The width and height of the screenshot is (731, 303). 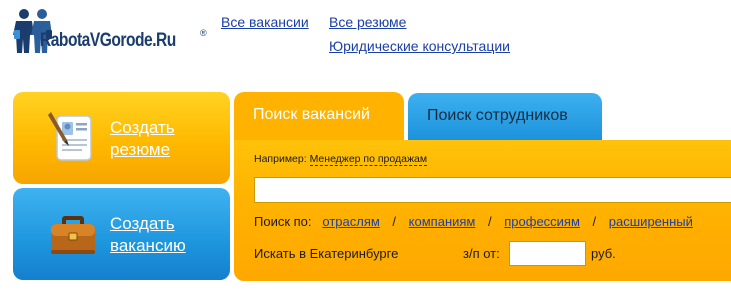 I want to click on example-line: Например: Менеджер по продажам, so click(x=341, y=159).